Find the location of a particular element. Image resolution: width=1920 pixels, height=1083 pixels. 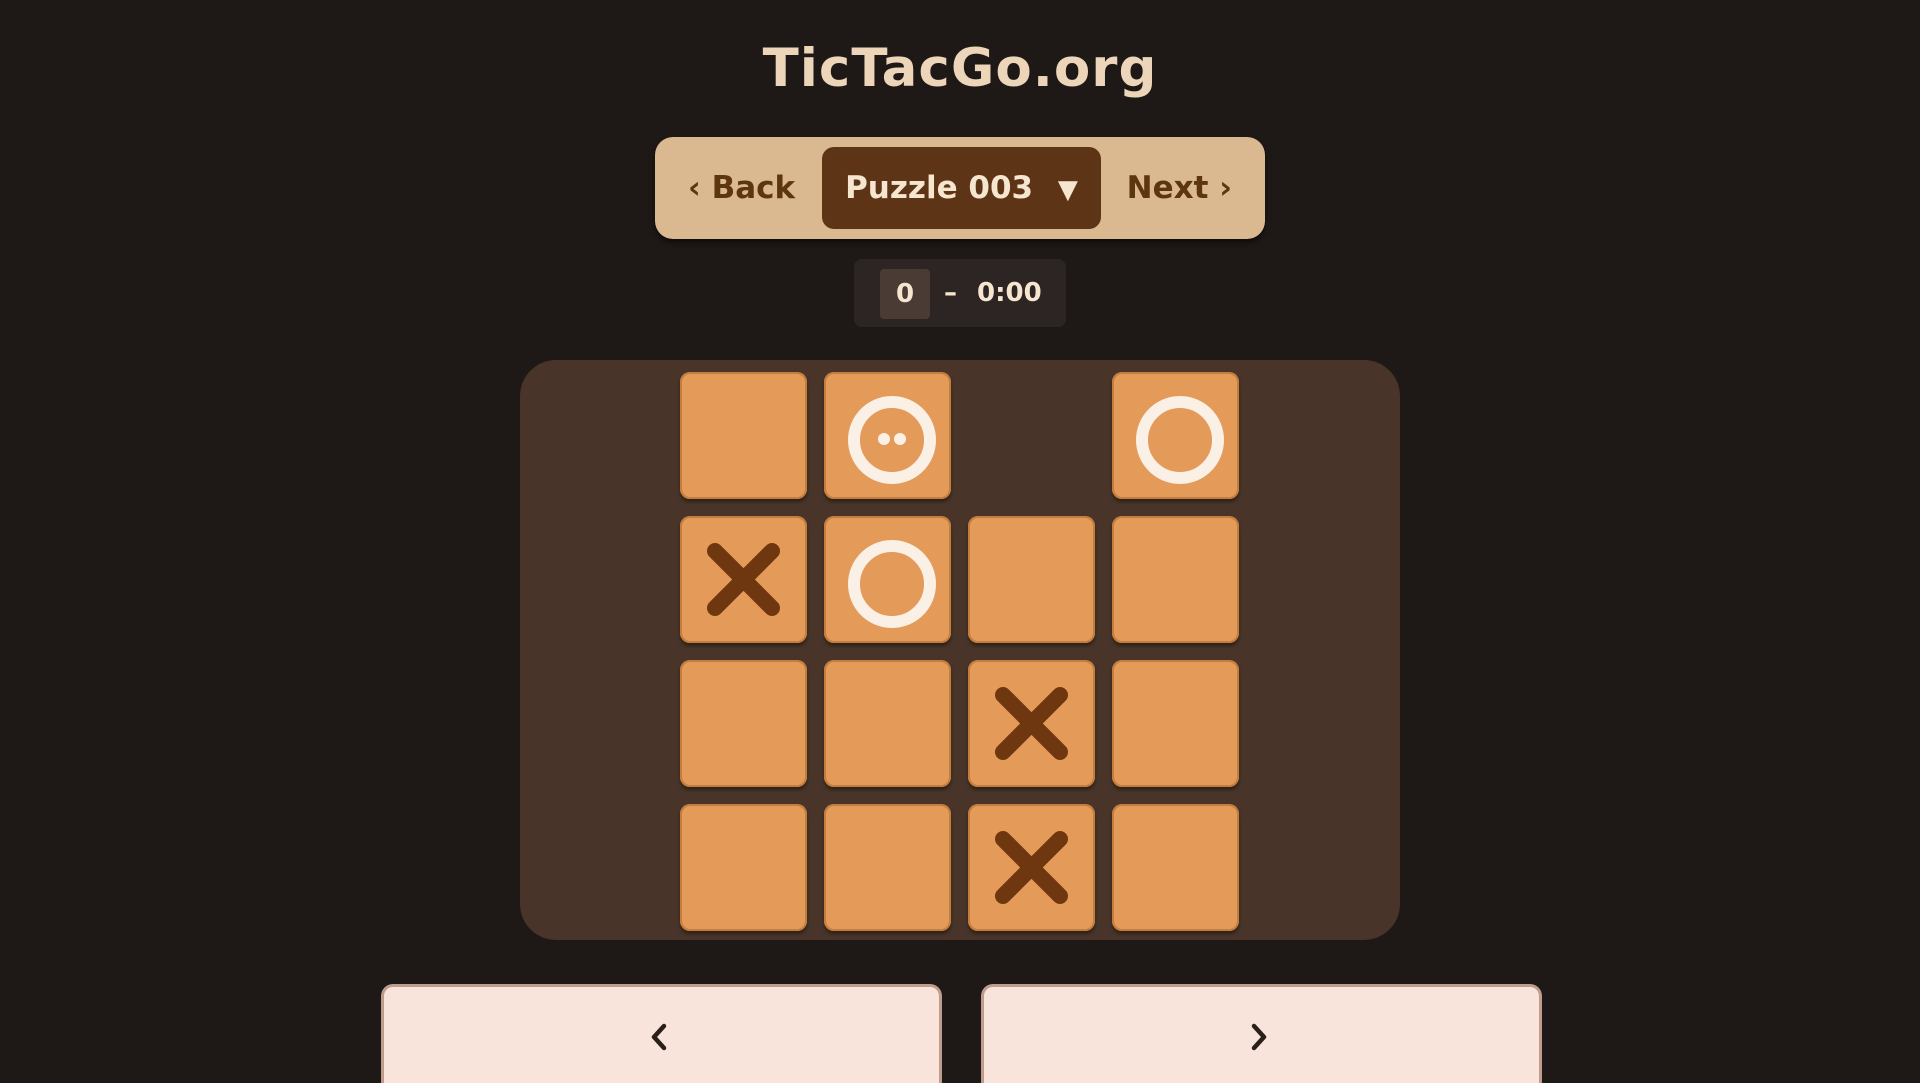

timer: 0:00 is located at coordinates (1009, 293).